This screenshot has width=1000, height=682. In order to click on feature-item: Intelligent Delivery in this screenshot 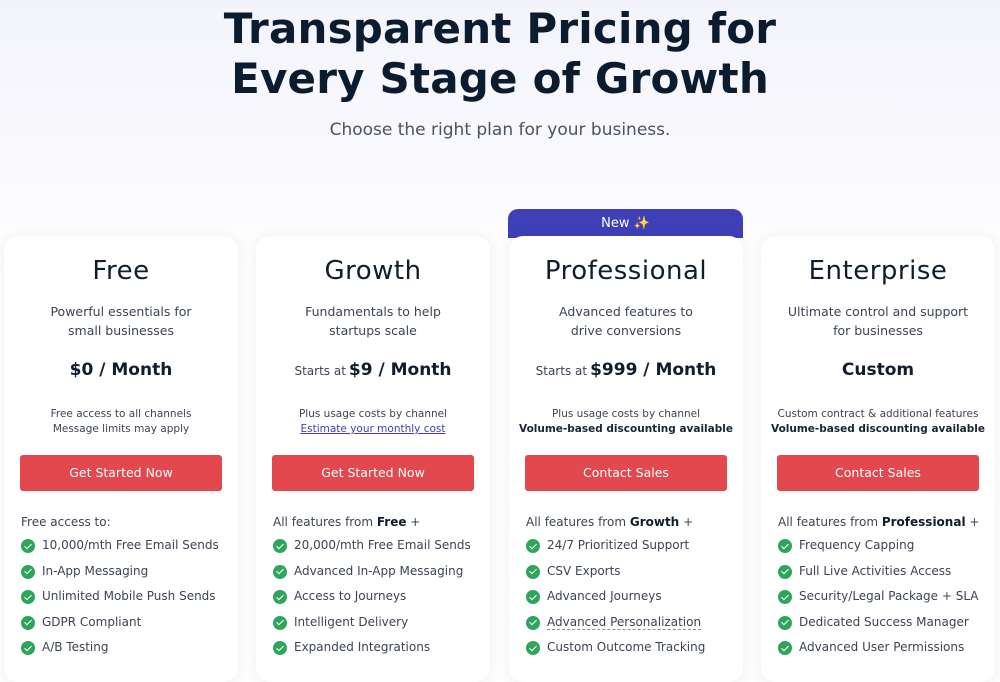, I will do `click(380, 628)`.